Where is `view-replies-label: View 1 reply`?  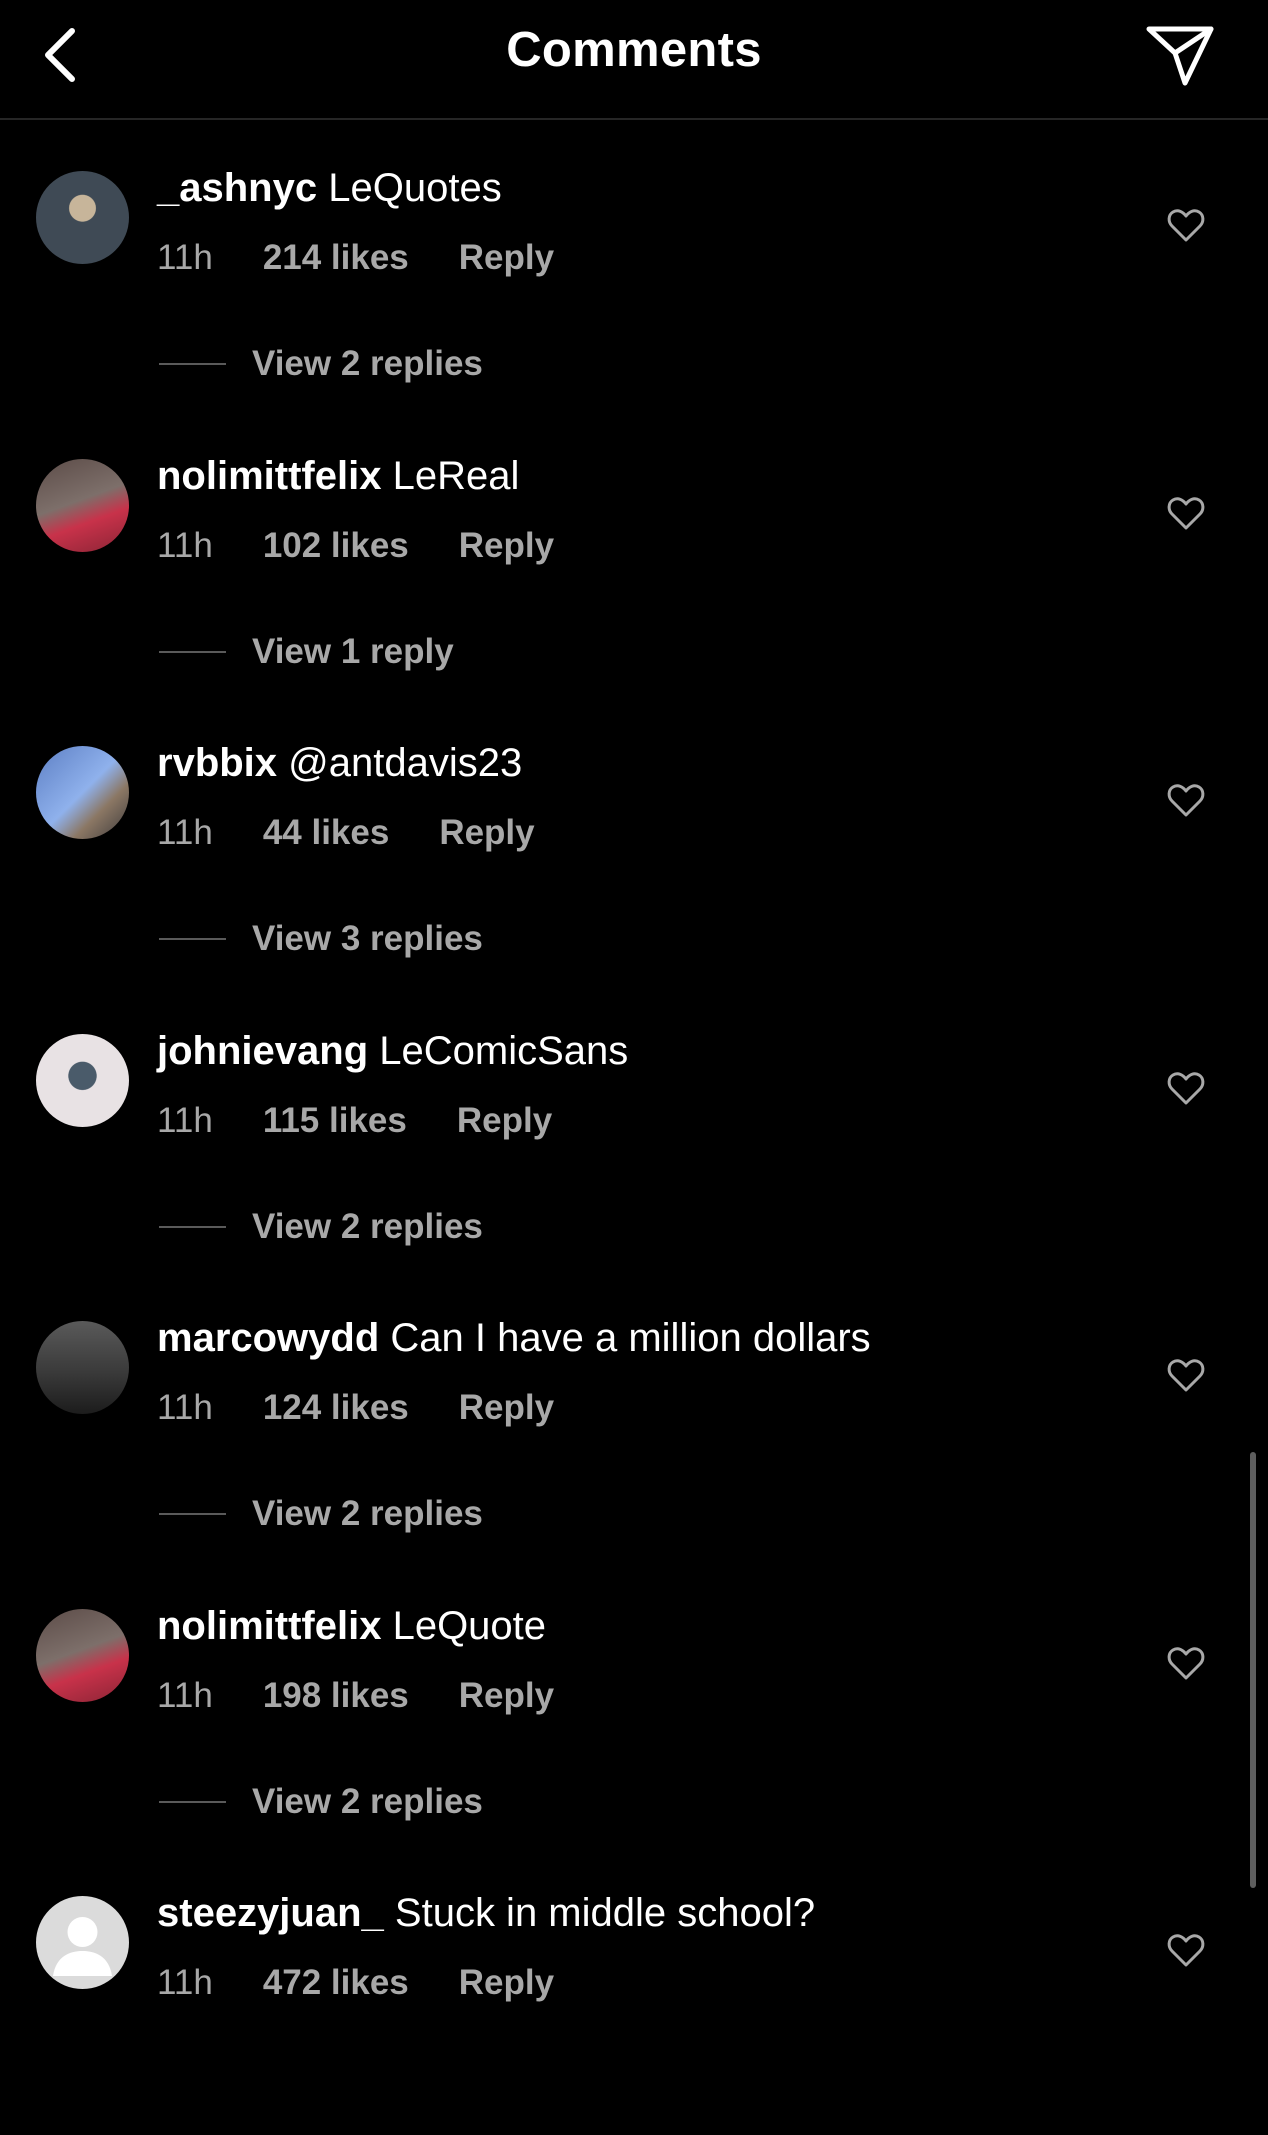 view-replies-label: View 1 reply is located at coordinates (353, 651).